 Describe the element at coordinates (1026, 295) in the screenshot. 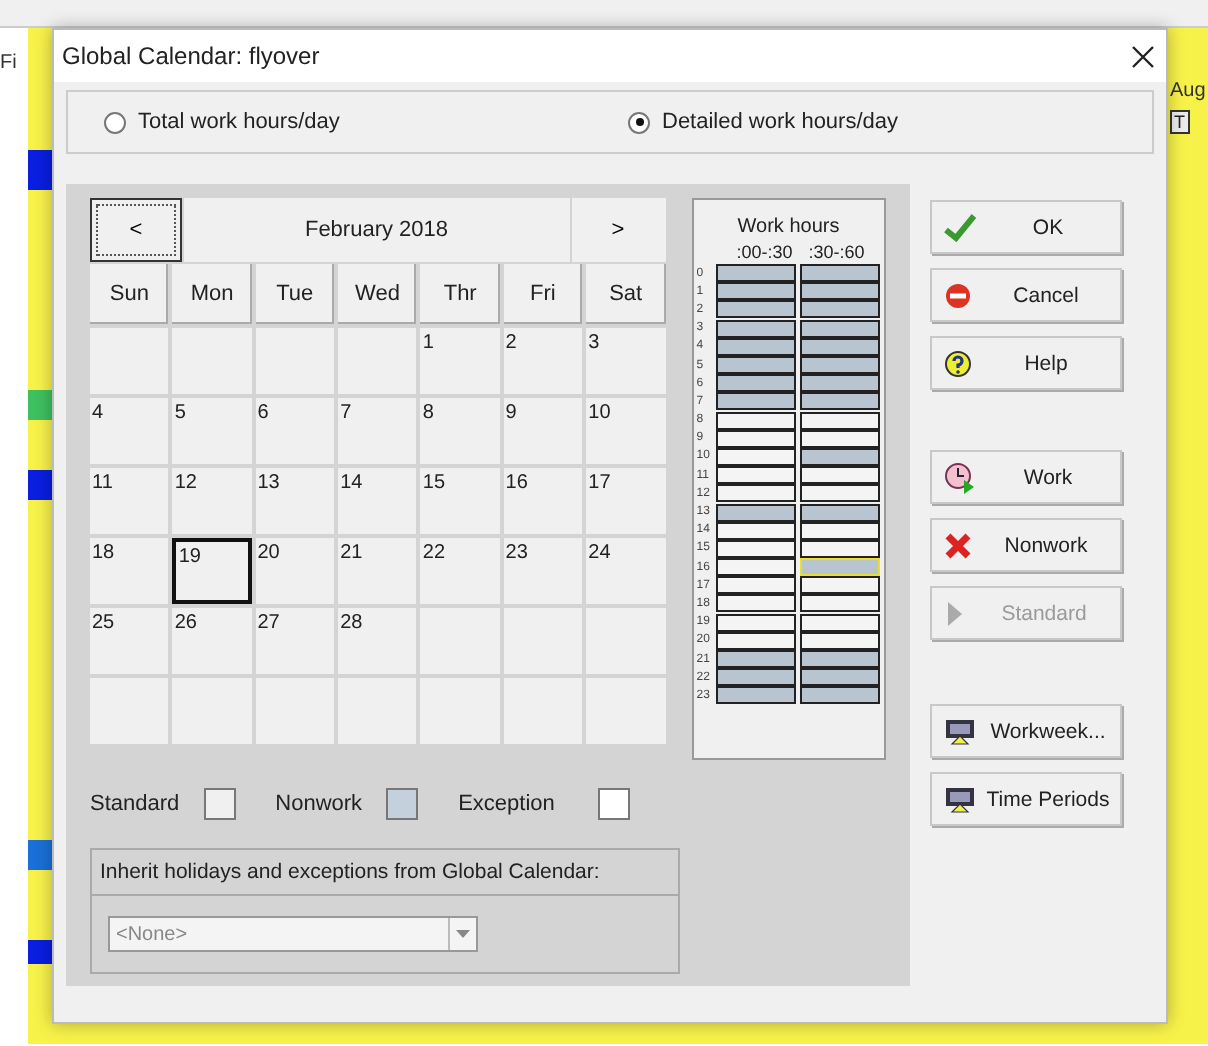

I see `dialog-button: Cancel` at that location.